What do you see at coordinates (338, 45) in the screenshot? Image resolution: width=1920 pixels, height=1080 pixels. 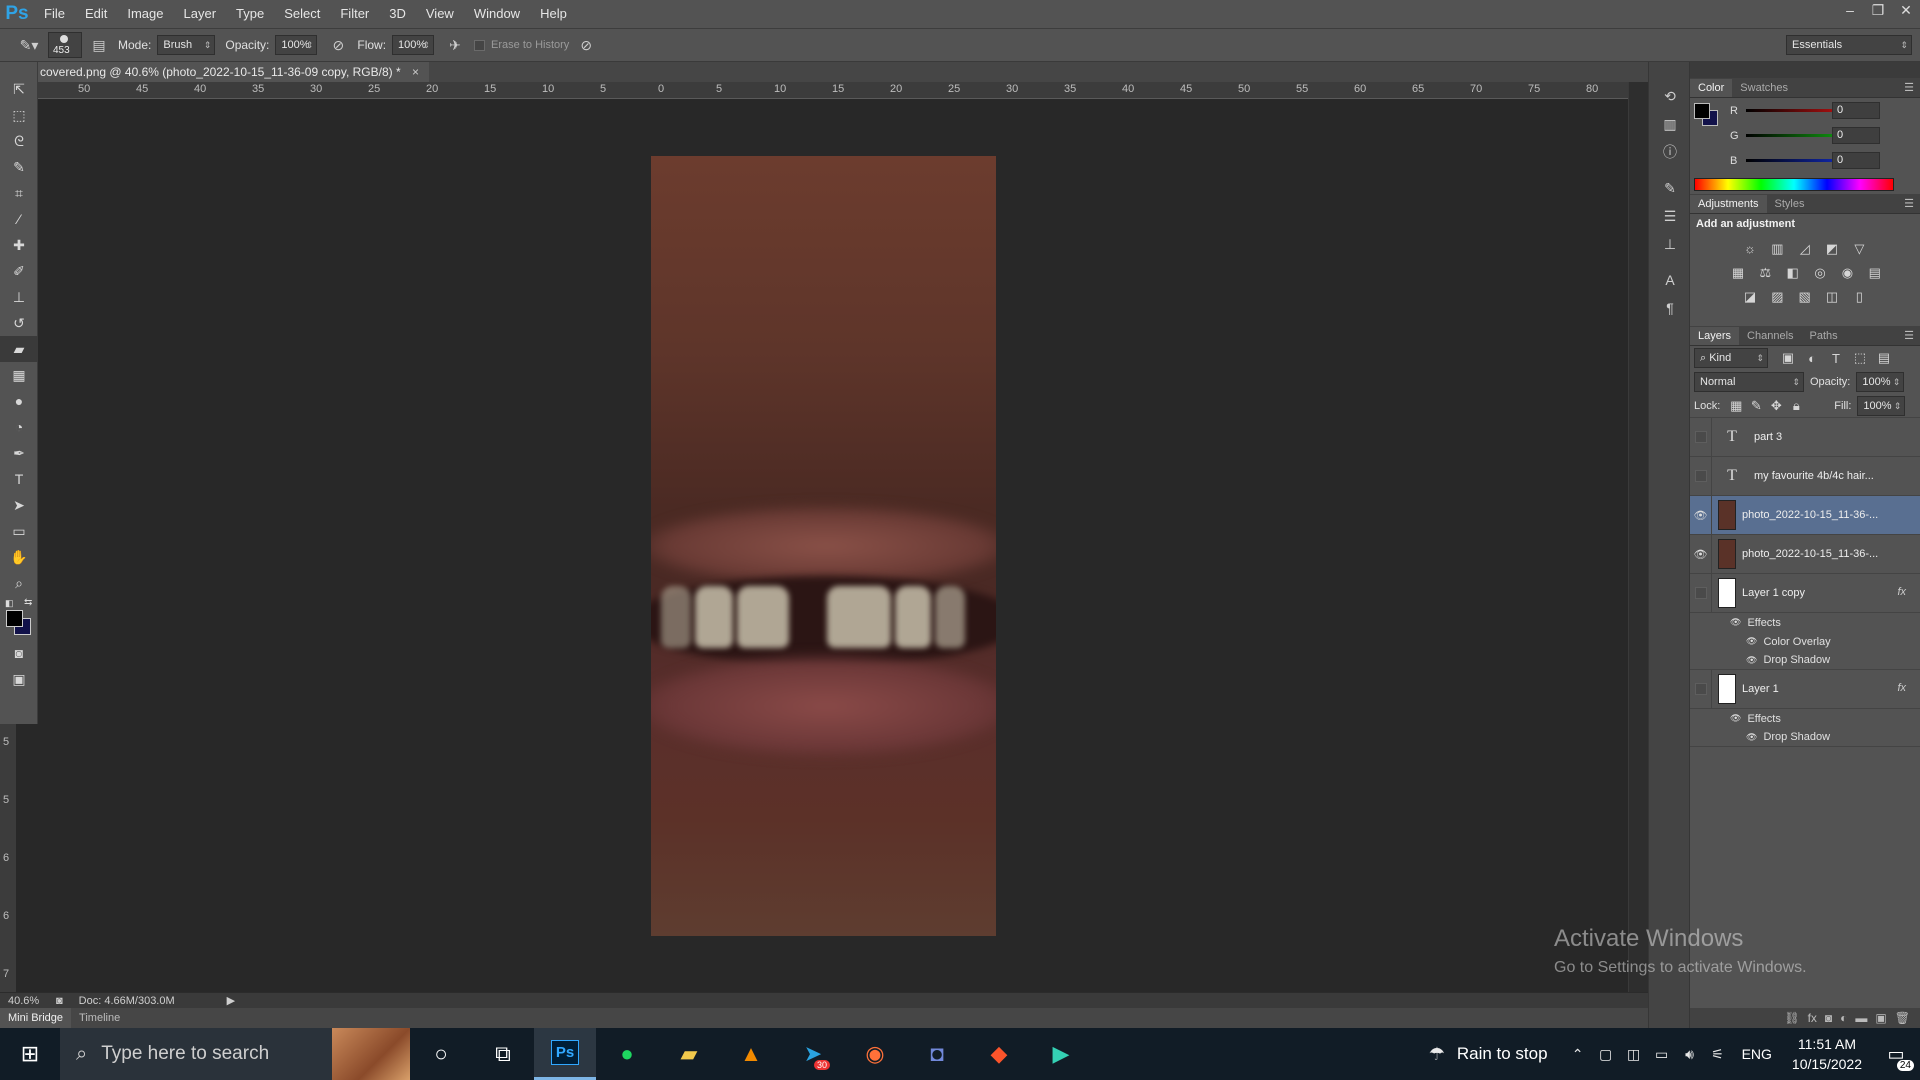 I see `pressure-opacity-icon: ⊘` at bounding box center [338, 45].